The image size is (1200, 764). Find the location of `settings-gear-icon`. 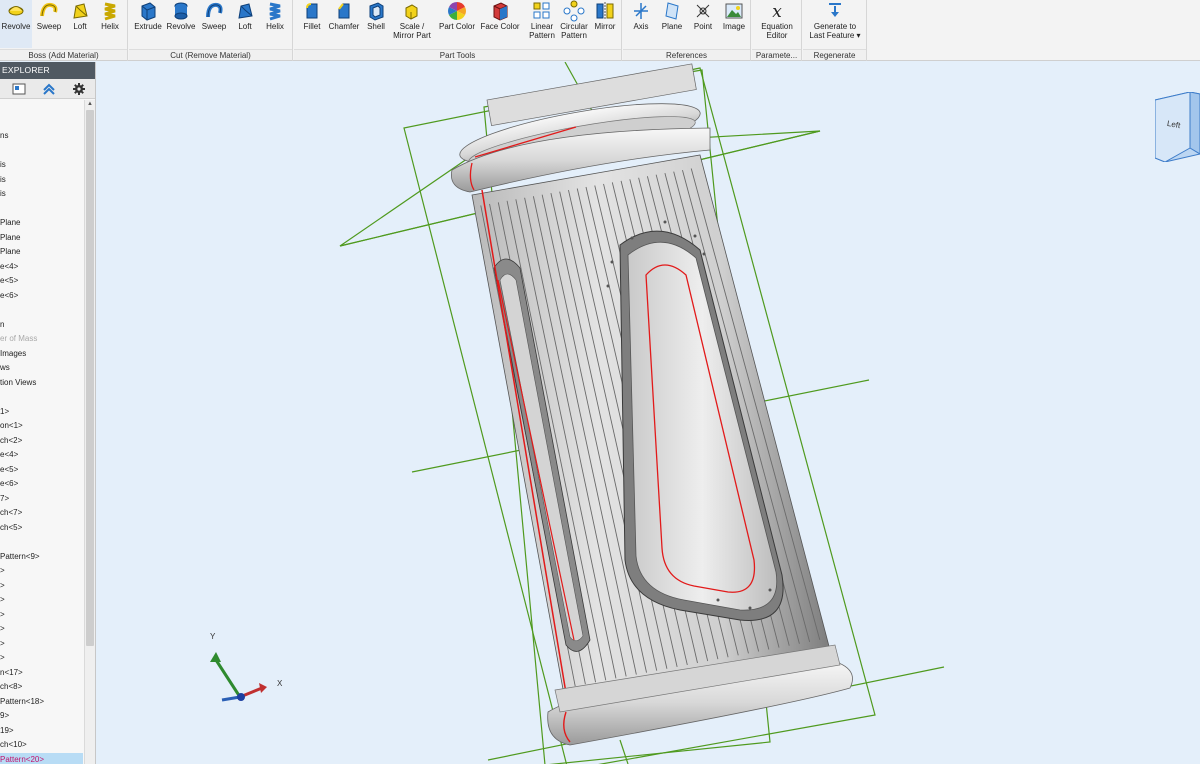

settings-gear-icon is located at coordinates (79, 89).